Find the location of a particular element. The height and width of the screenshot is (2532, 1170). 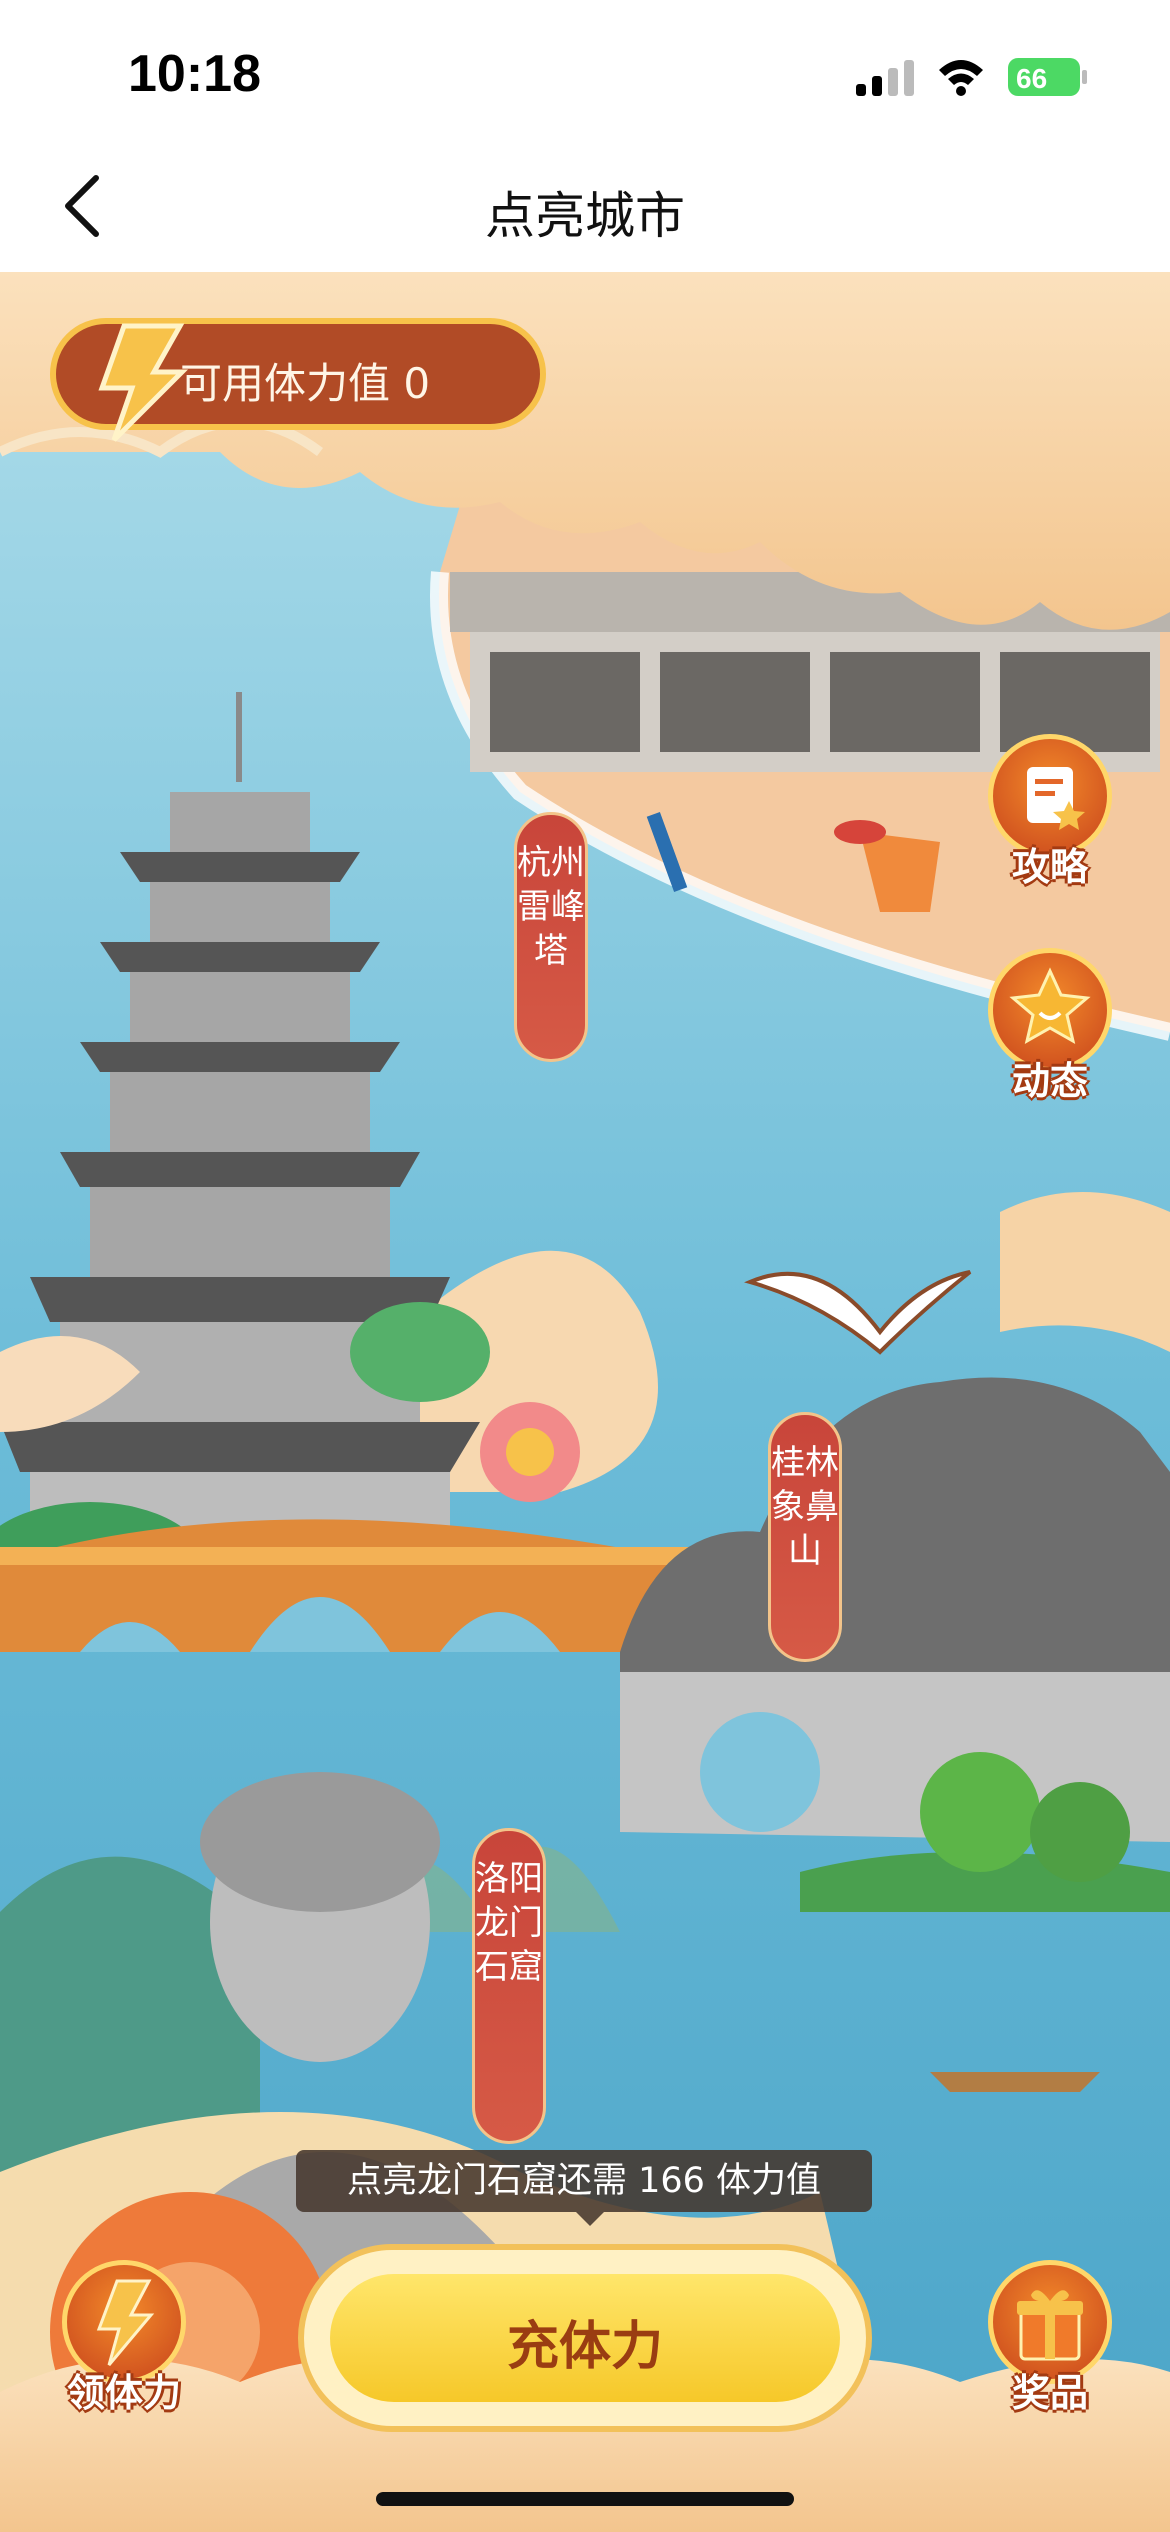

page-title: 点亮城市 is located at coordinates (585, 216).